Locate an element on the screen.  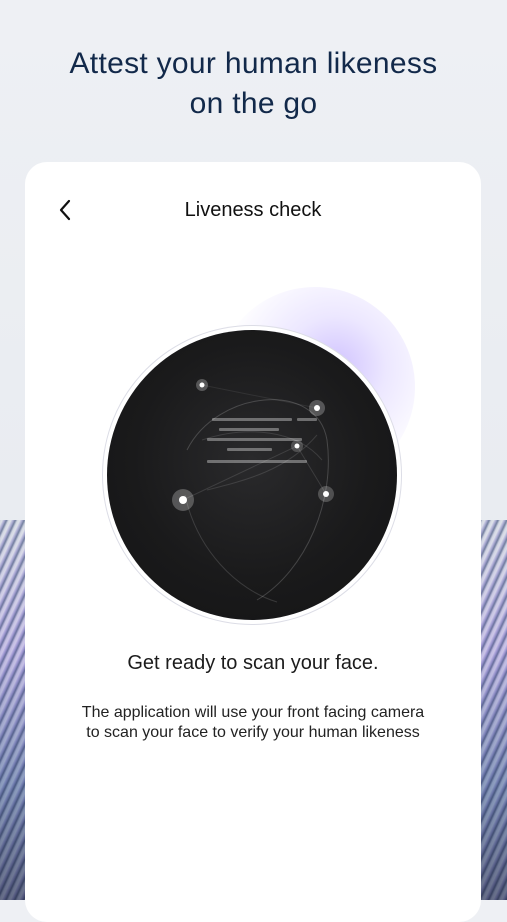
card-header: Liveness check is located at coordinates (253, 210).